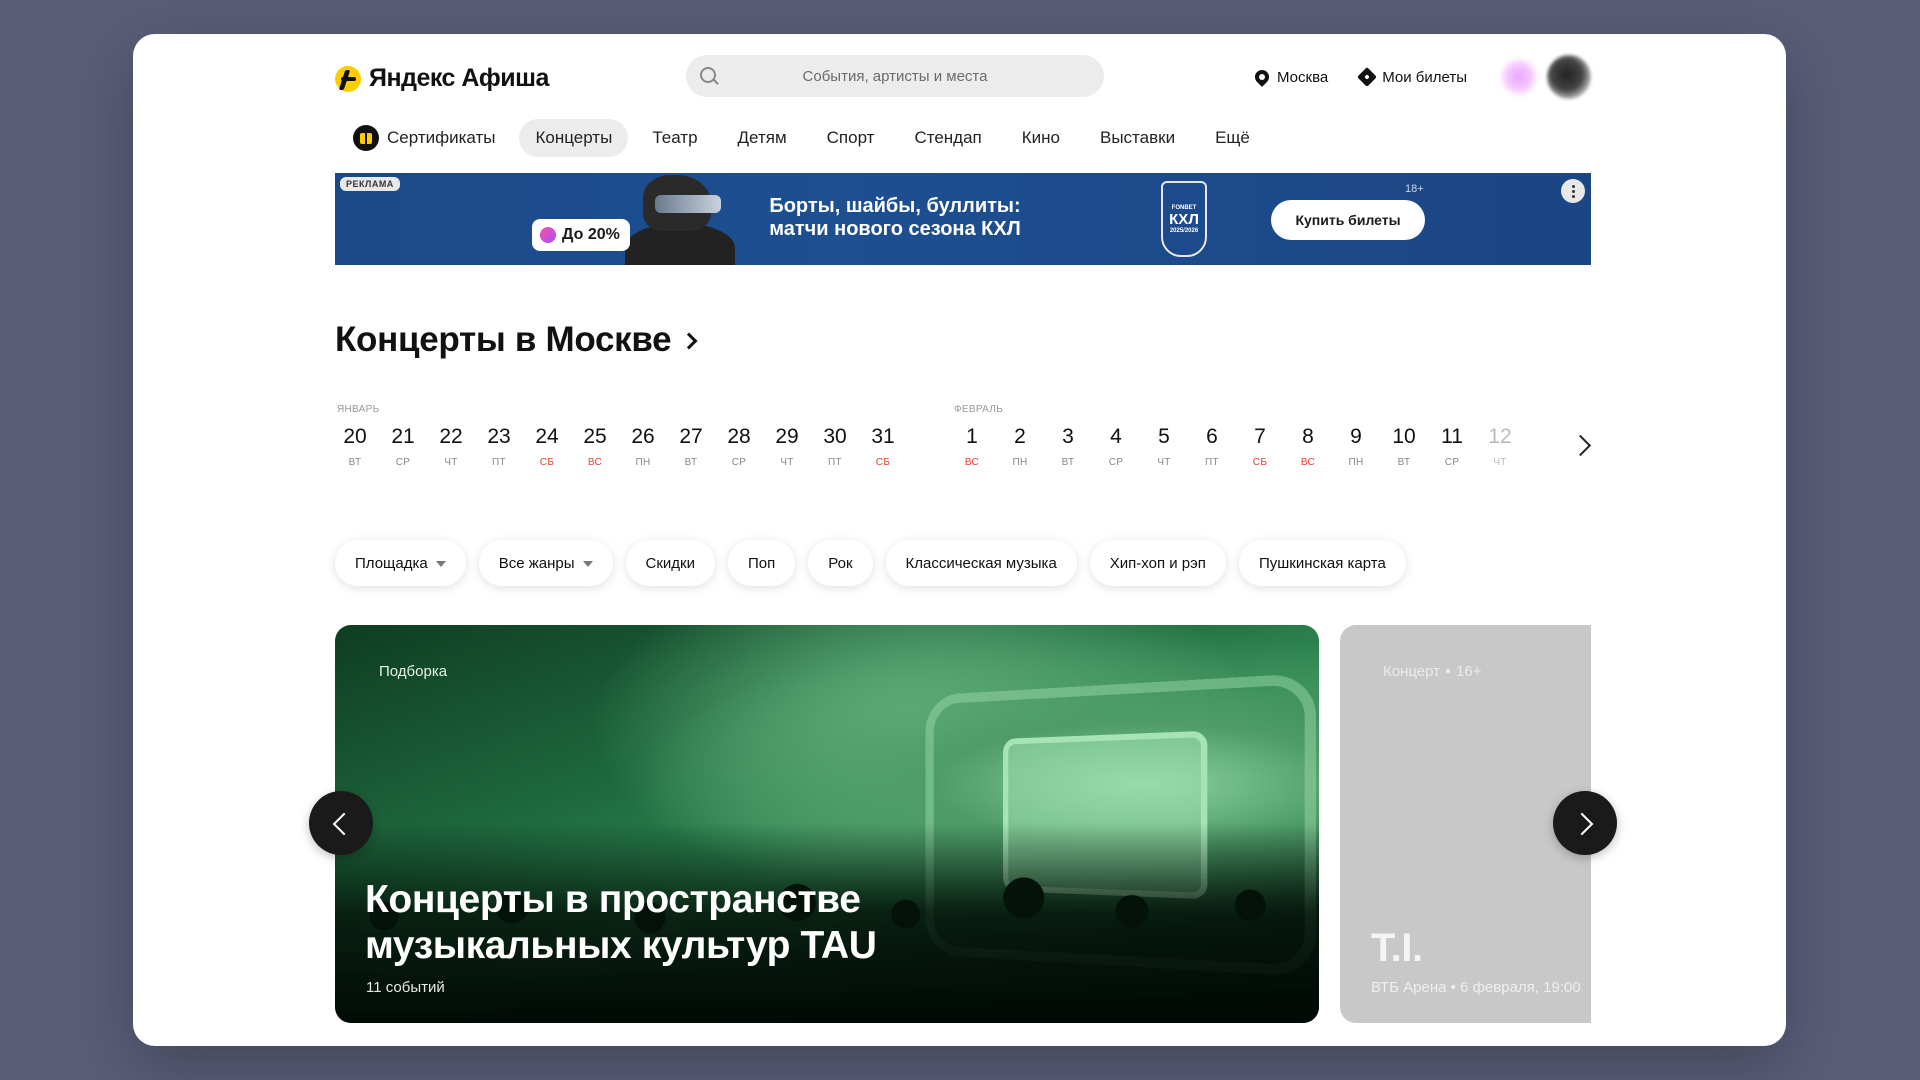 The height and width of the screenshot is (1080, 1920). Describe the element at coordinates (691, 446) in the screenshot. I see `date-item: 27 ВТ` at that location.